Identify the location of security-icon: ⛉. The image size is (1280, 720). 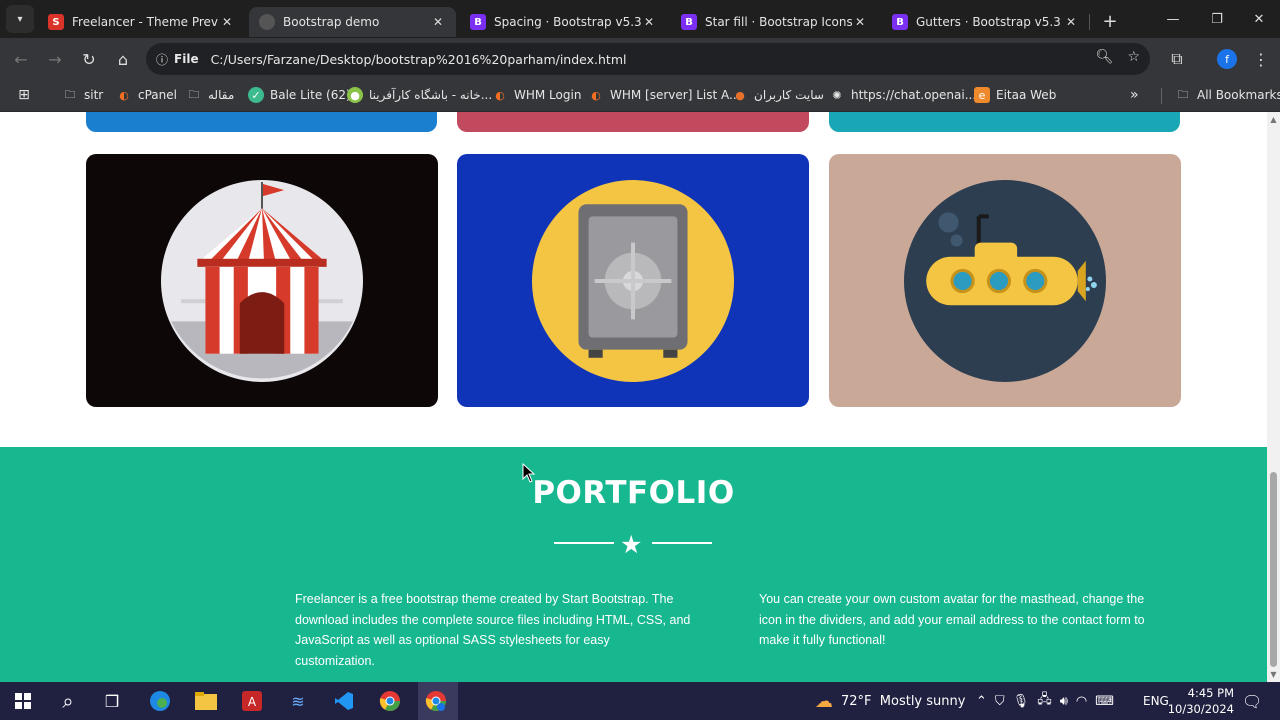
(1000, 701).